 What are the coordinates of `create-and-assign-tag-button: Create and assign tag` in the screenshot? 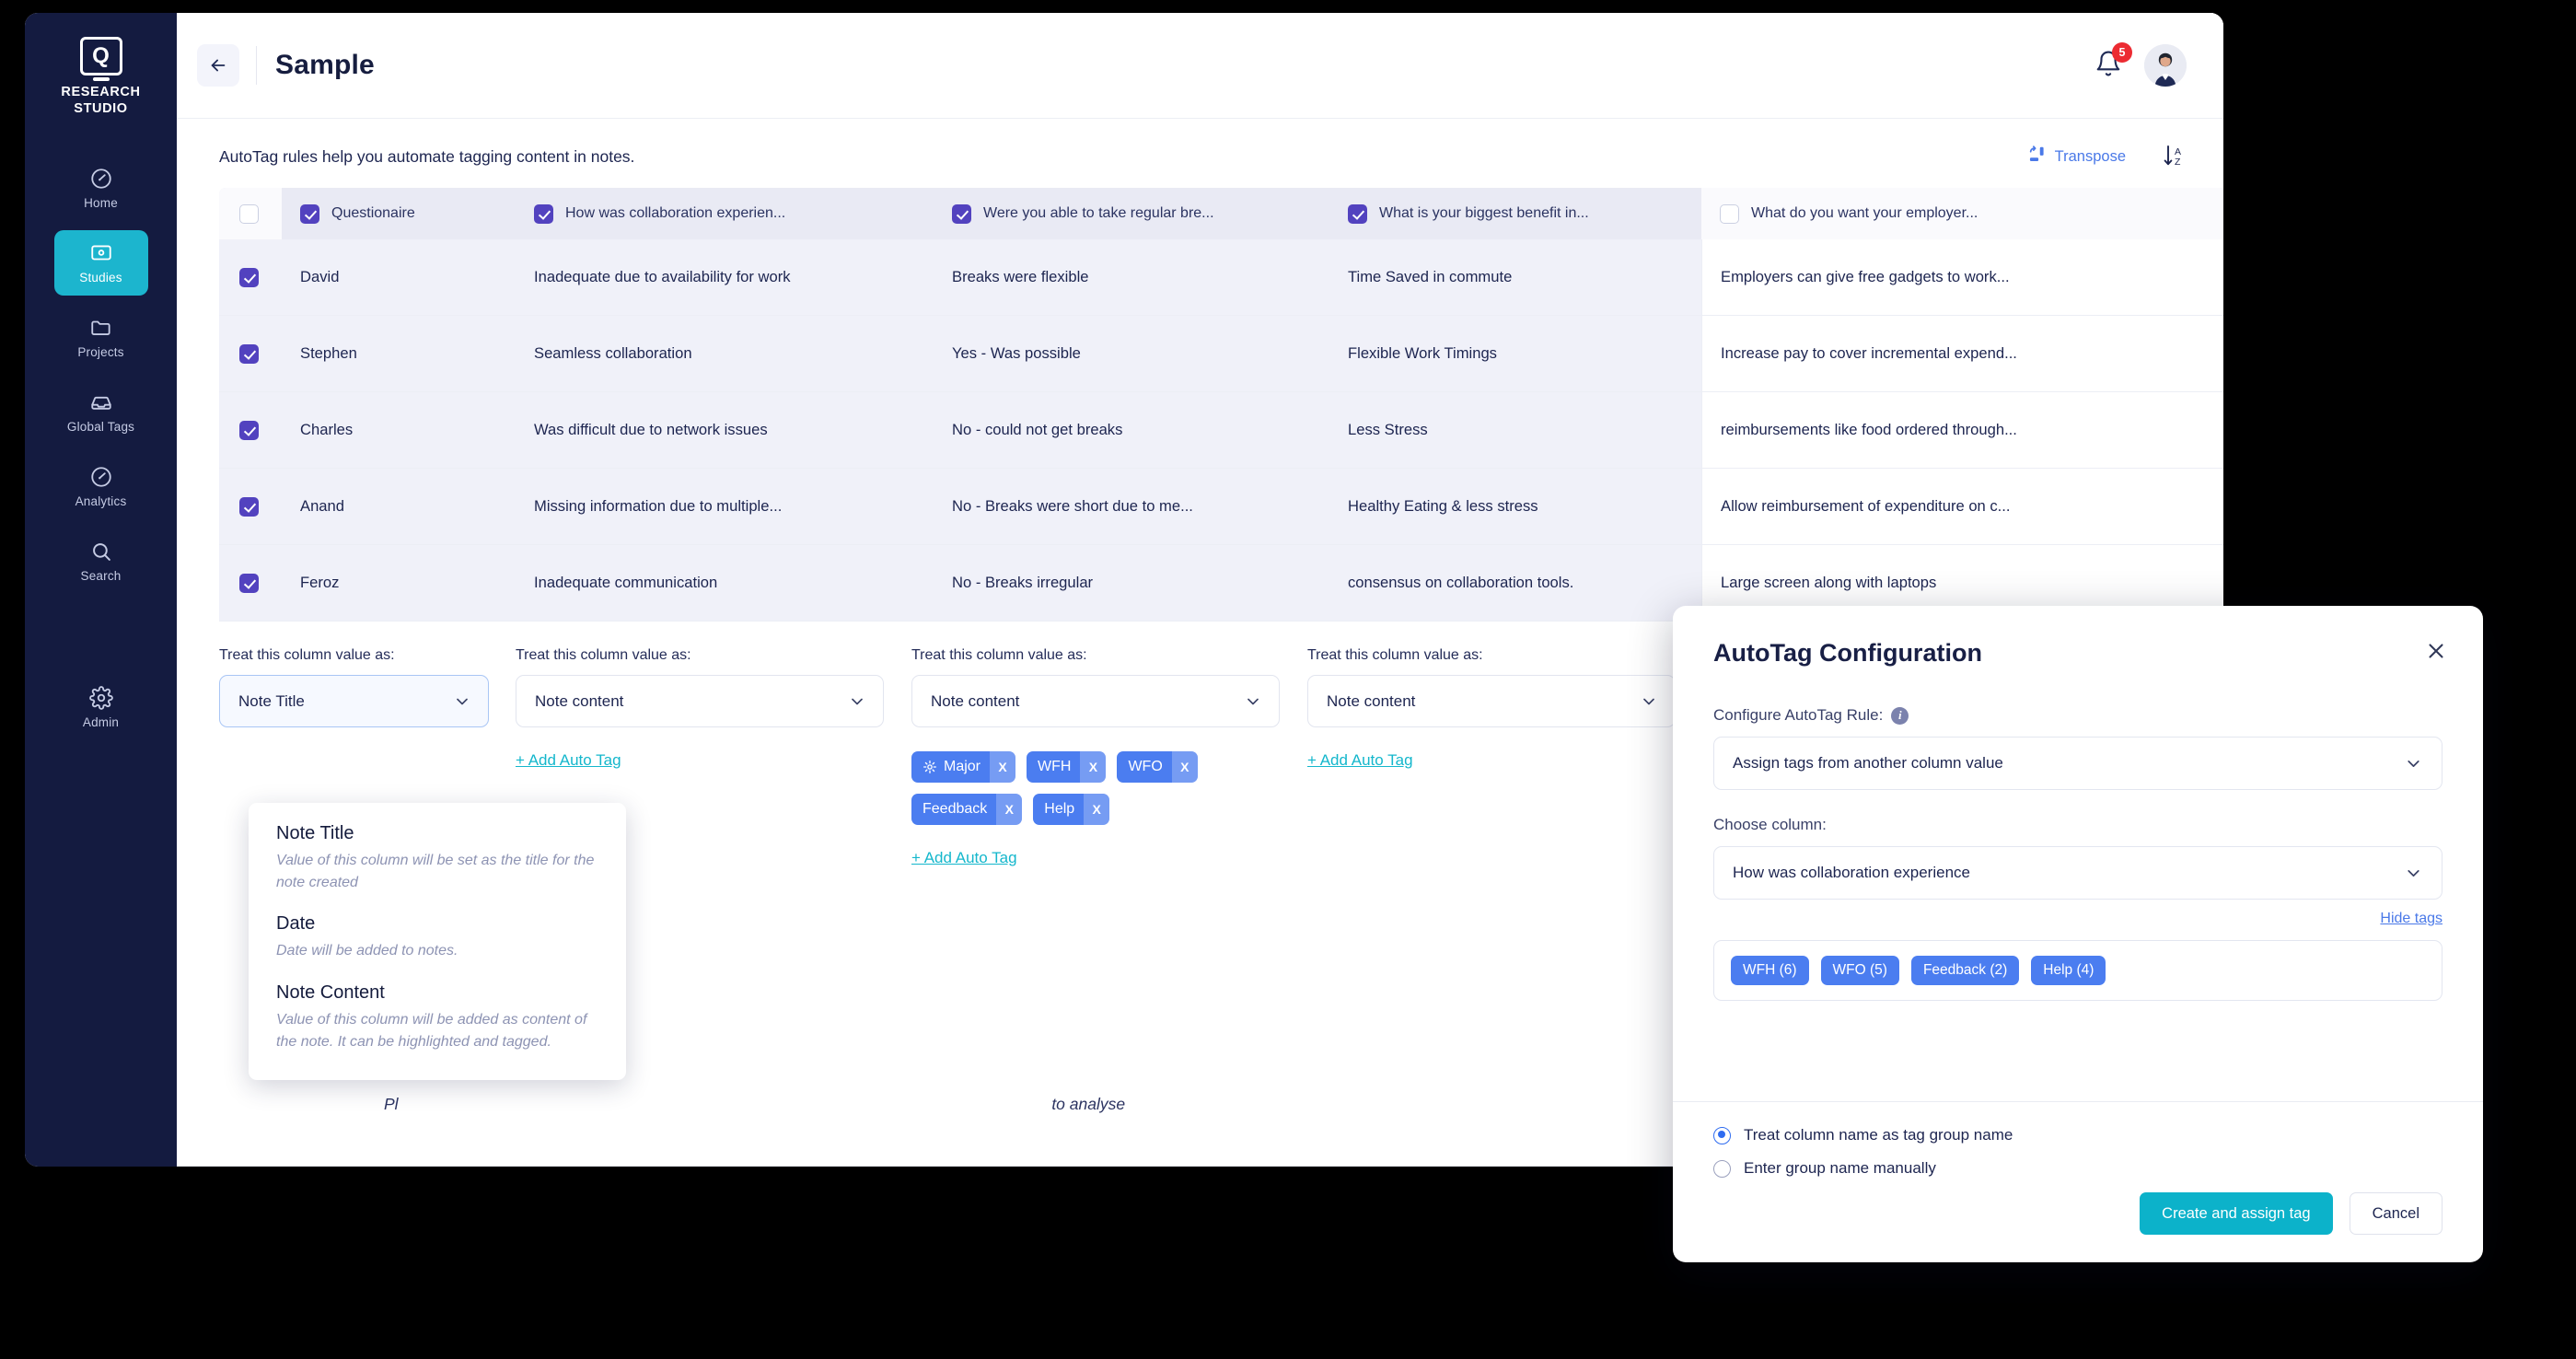 It's located at (2236, 1213).